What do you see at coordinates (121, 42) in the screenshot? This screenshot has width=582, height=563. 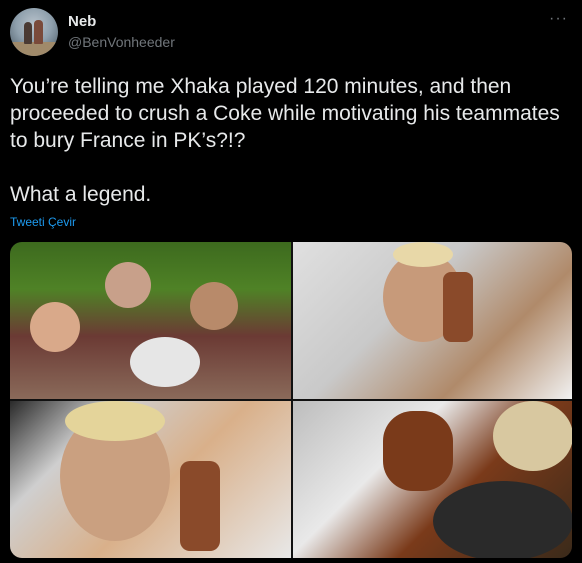 I see `author-handle: @BenVonheeder` at bounding box center [121, 42].